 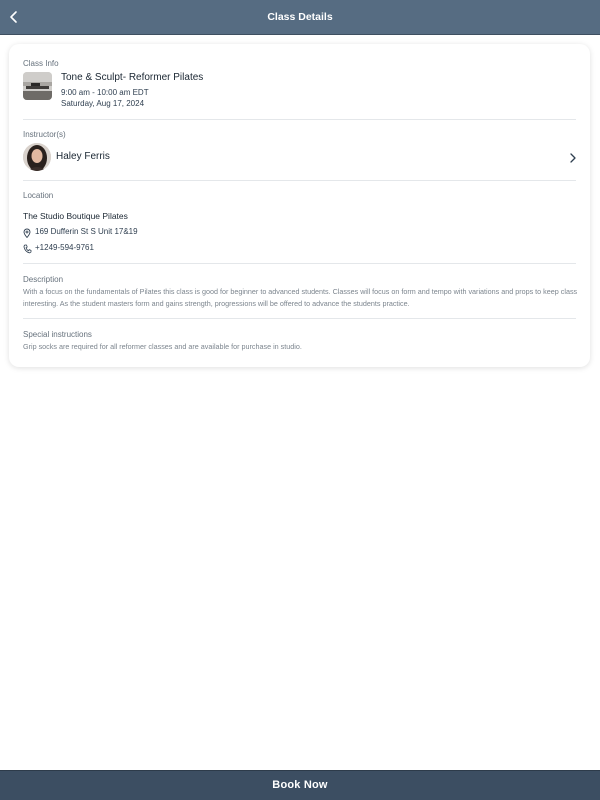 I want to click on chevron-right-icon, so click(x=573, y=158).